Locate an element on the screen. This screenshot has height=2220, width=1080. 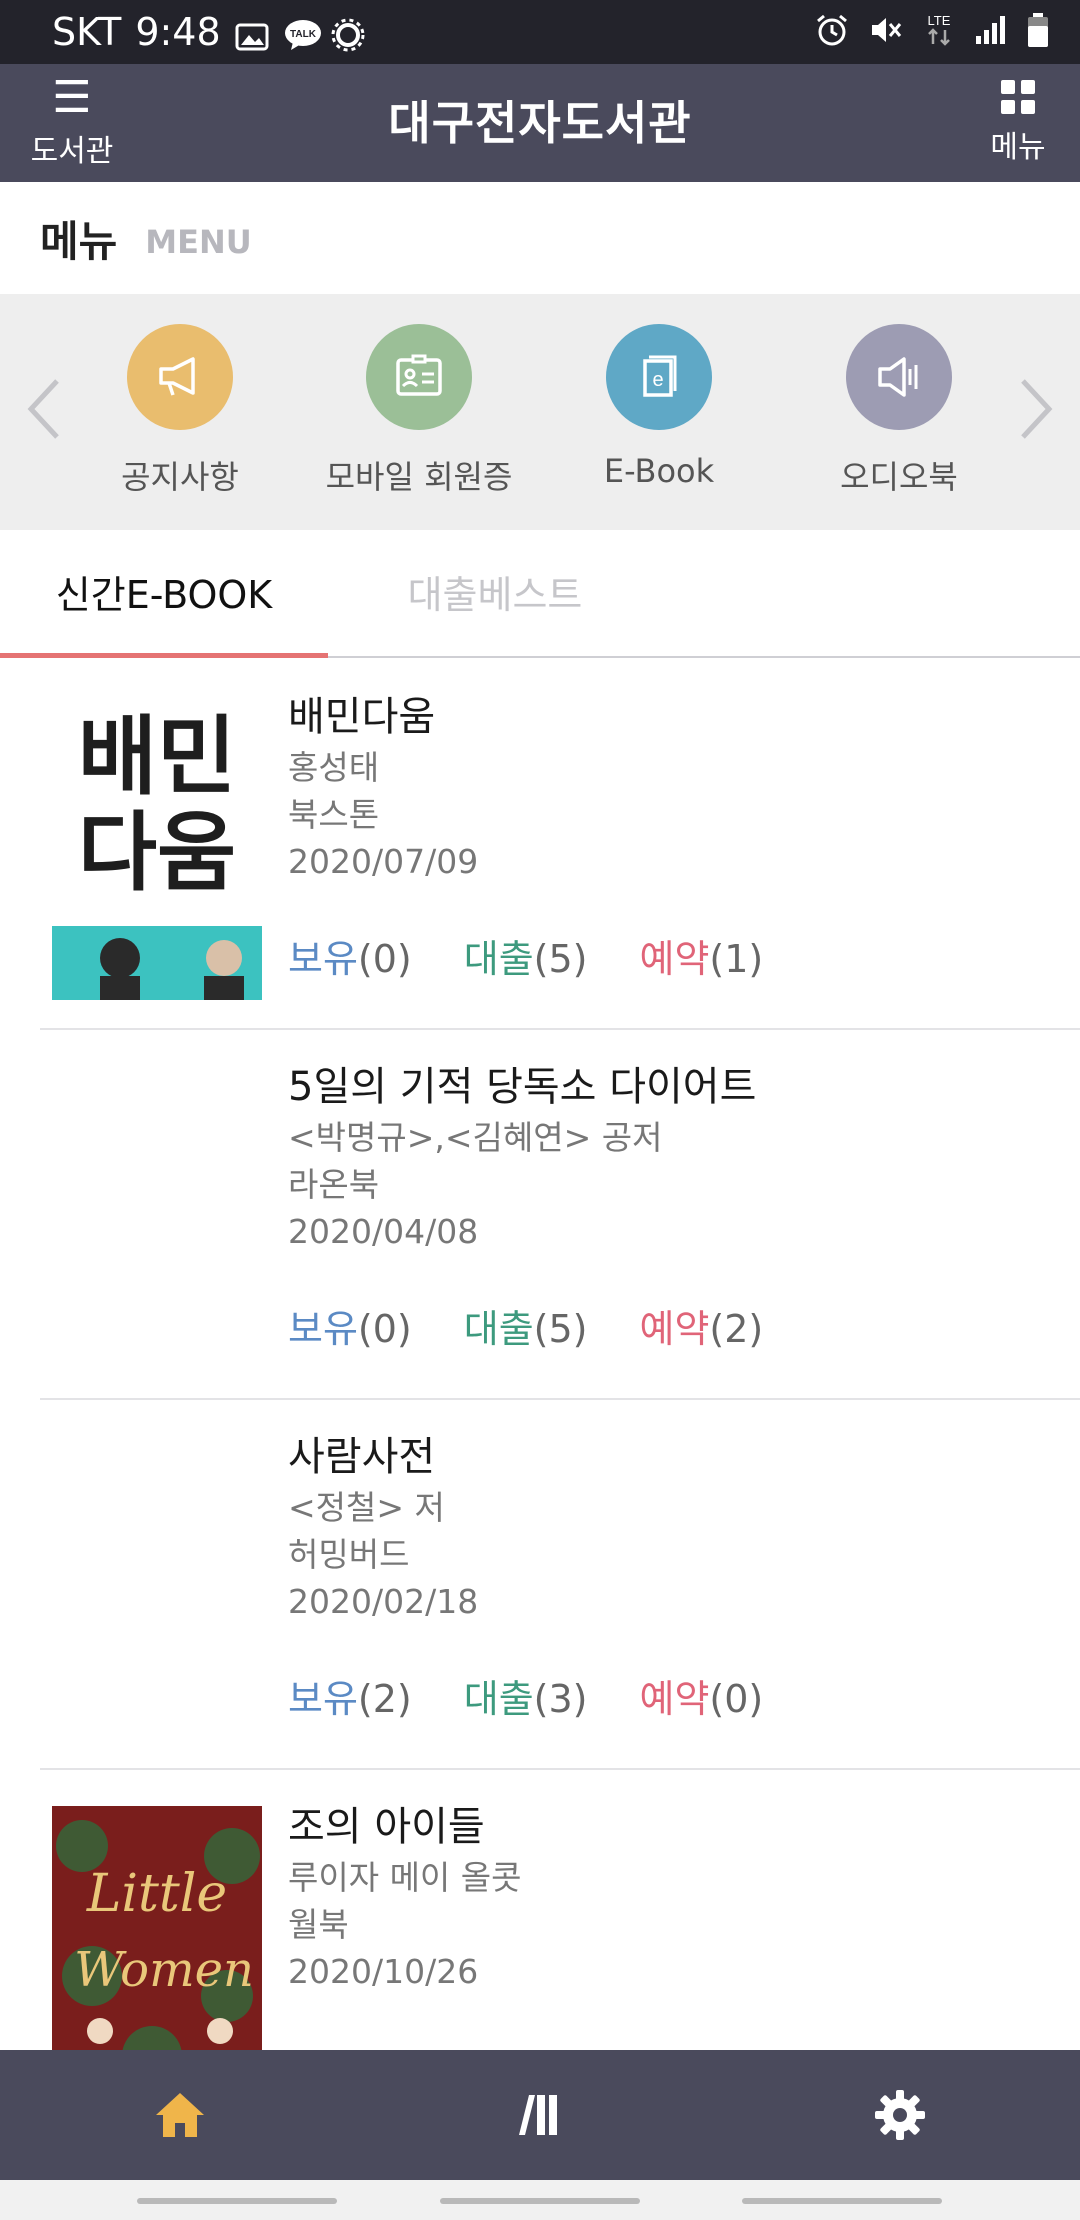
alarm-icon is located at coordinates (832, 32).